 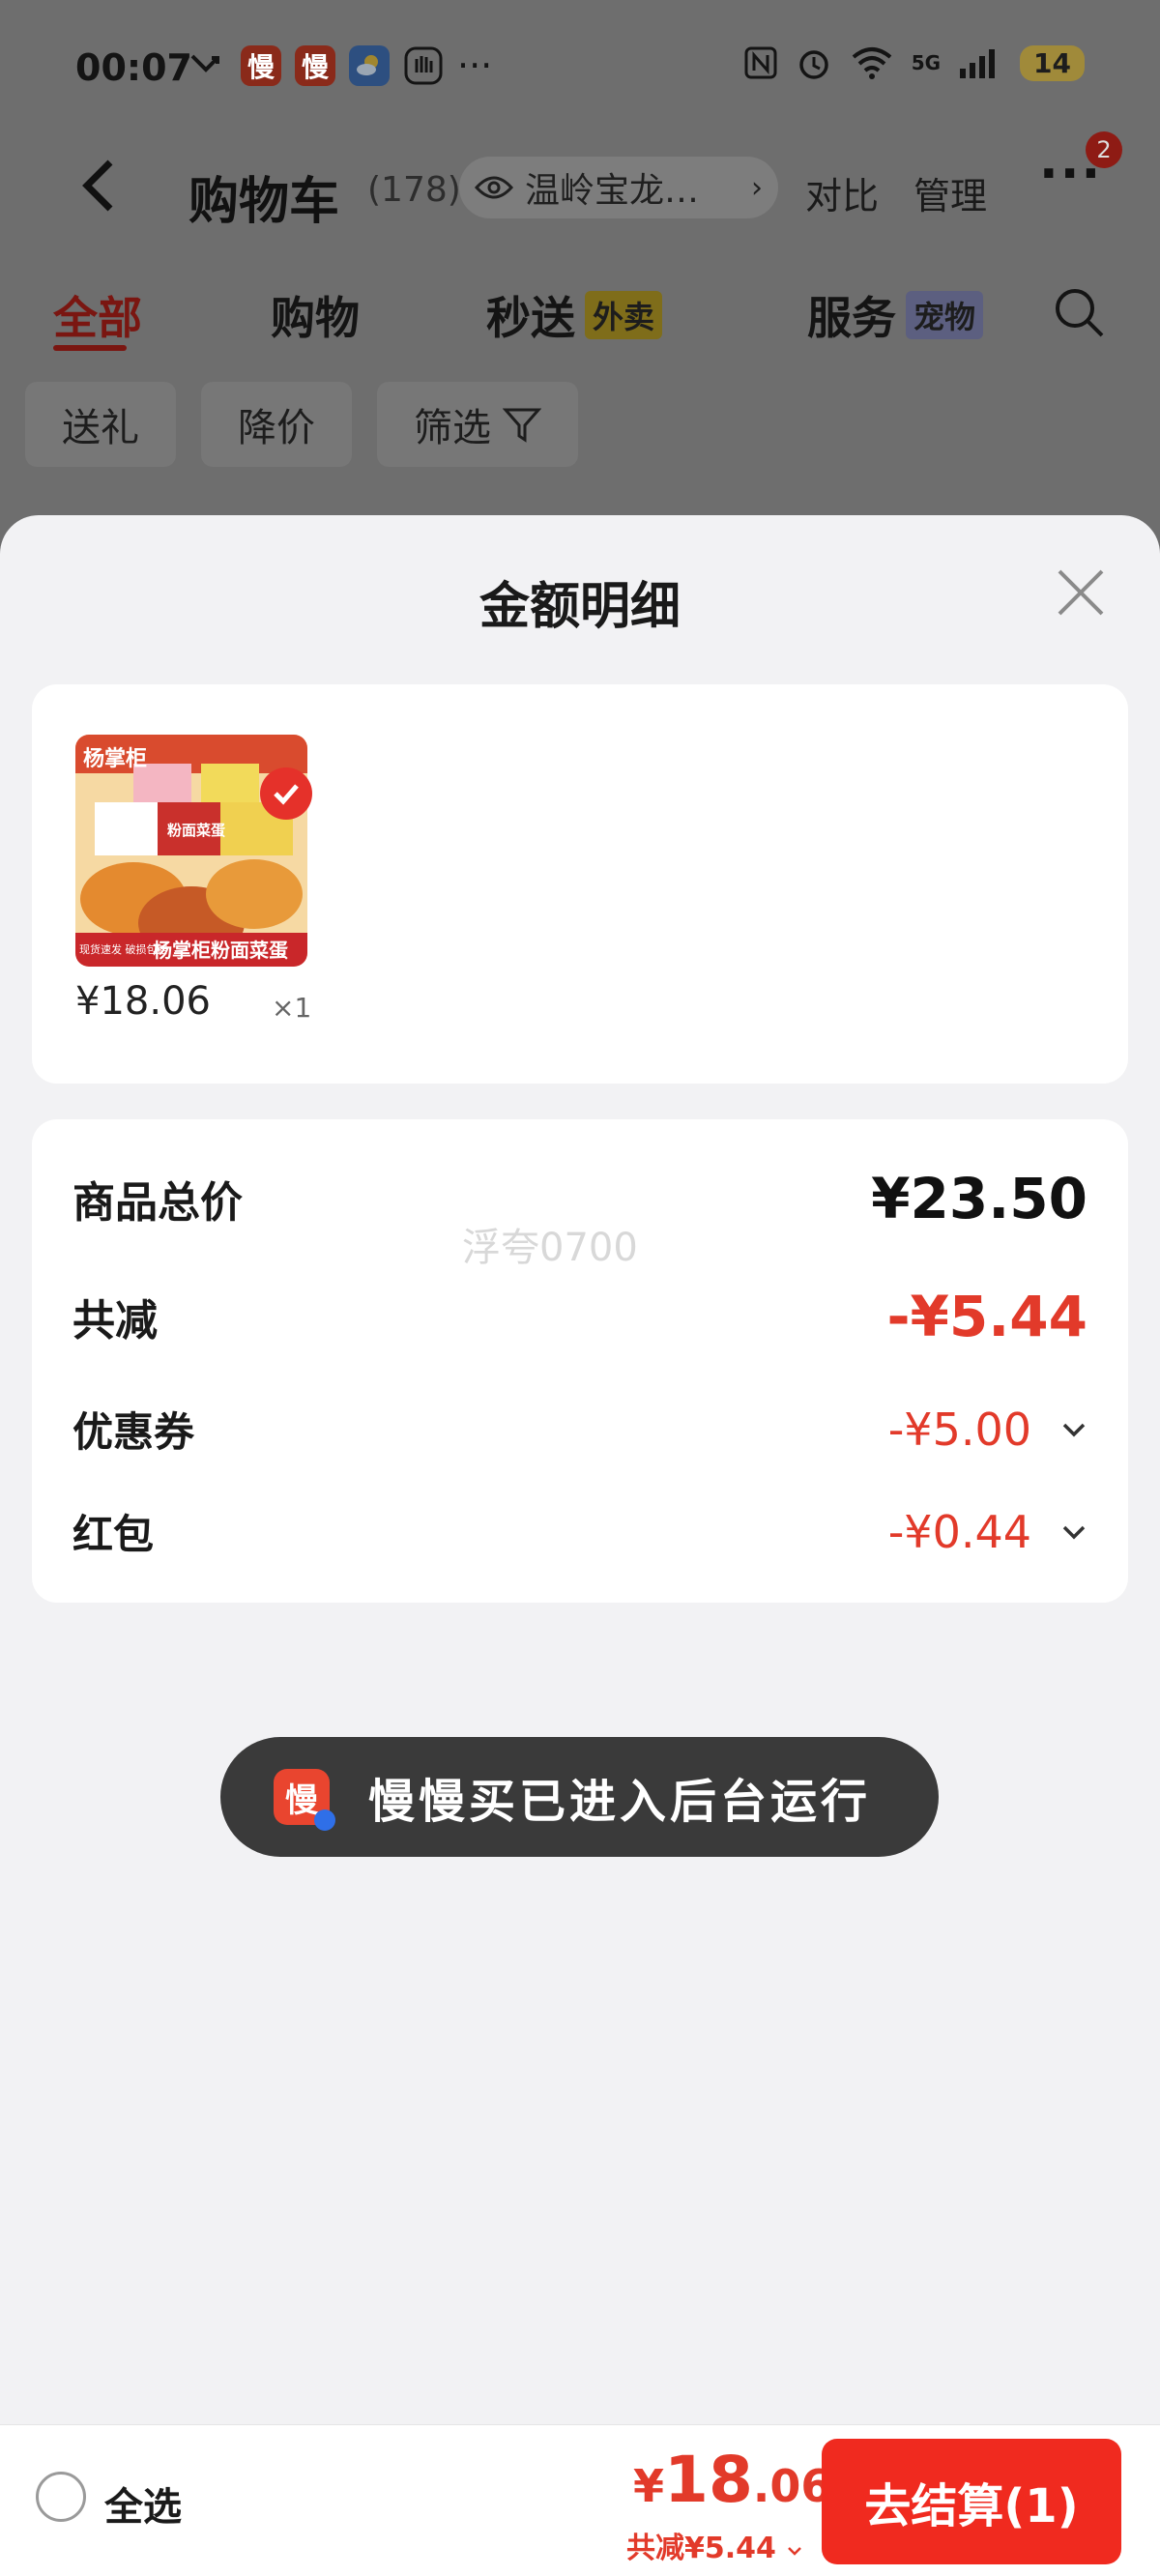 I want to click on tab-instant-delivery: 秒送 外卖, so click(x=575, y=315).